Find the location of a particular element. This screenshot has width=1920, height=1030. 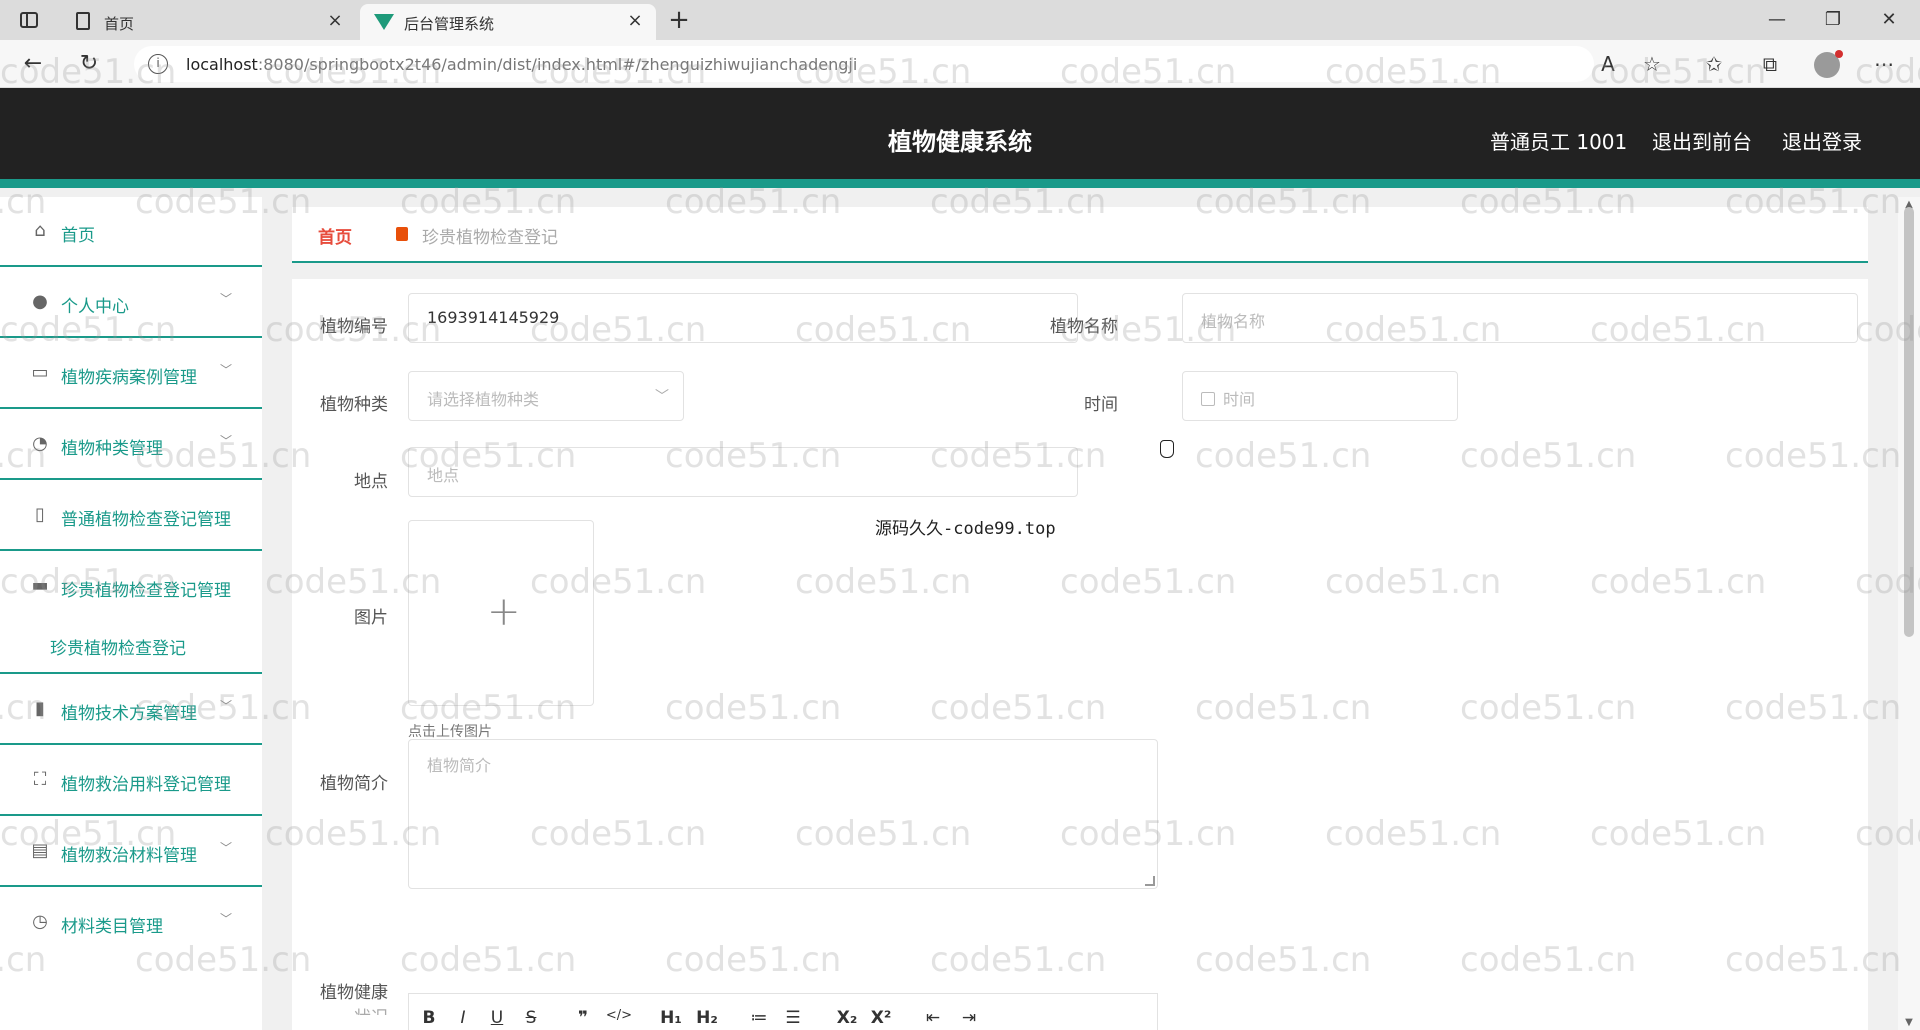

sidebar-item-tech-plans: ▮ 植物技术方案管理 ﹀ is located at coordinates (131, 710).